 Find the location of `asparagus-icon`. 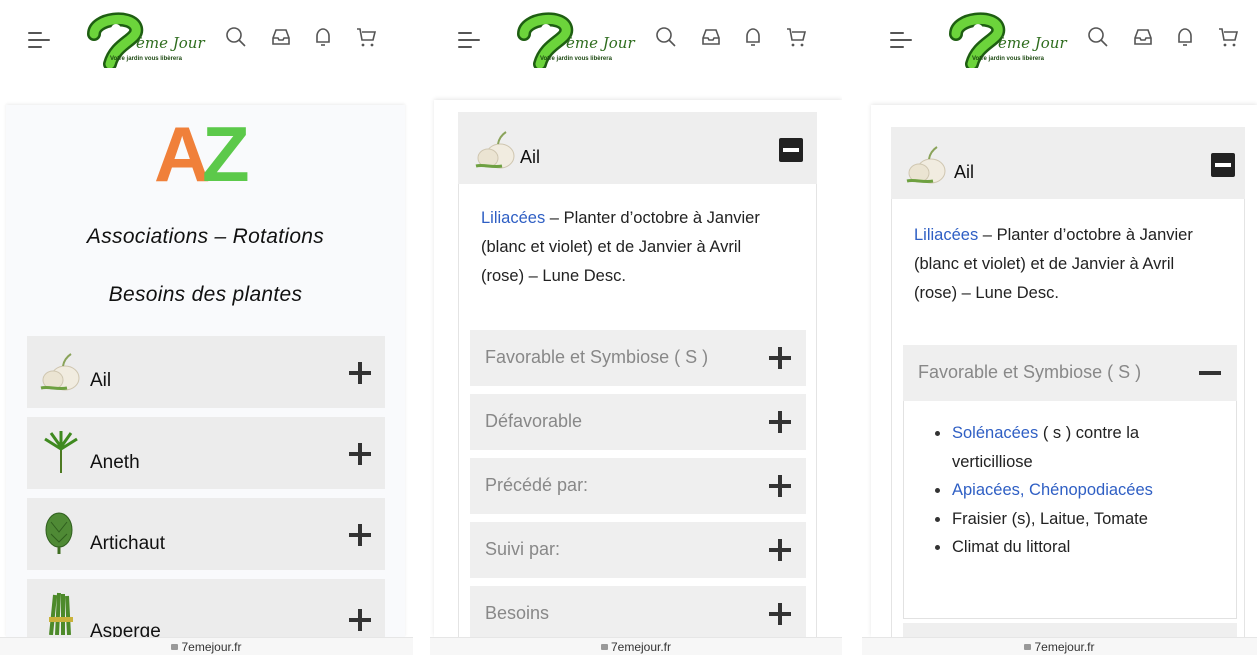

asparagus-icon is located at coordinates (61, 613).